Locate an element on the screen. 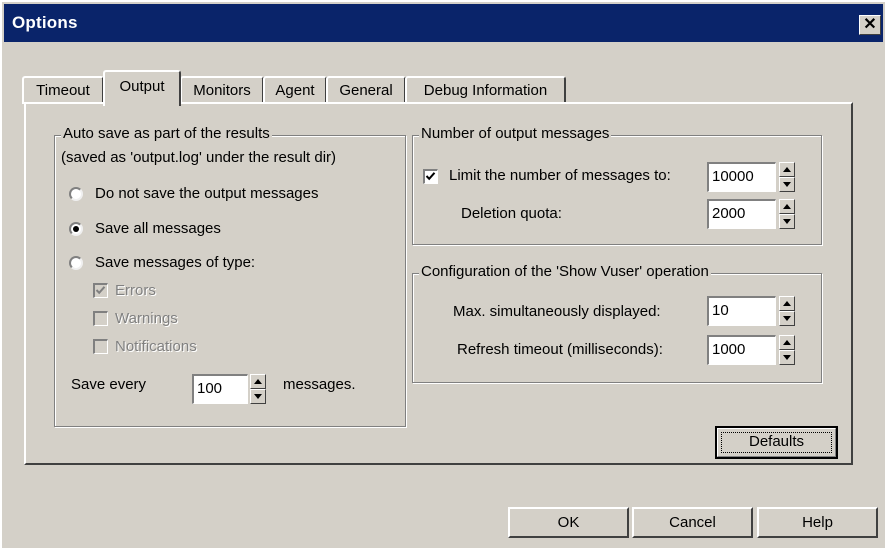 The image size is (889, 548). limit-messages-spinner is located at coordinates (787, 177).